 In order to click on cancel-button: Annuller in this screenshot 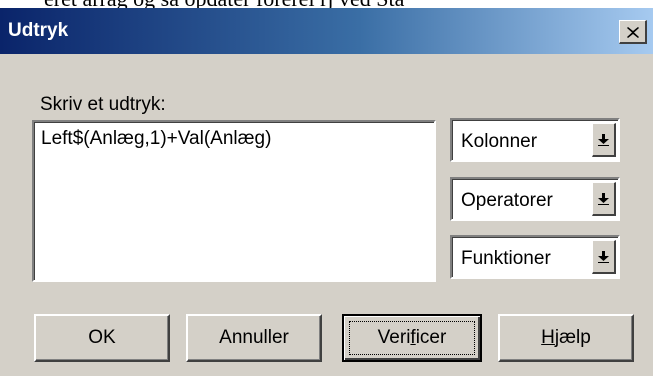, I will do `click(254, 338)`.